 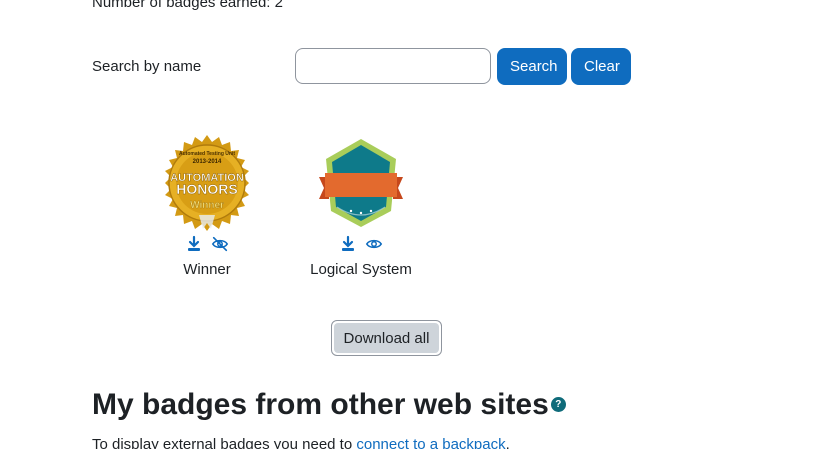 I want to click on download-all-label: Download all, so click(x=386, y=338).